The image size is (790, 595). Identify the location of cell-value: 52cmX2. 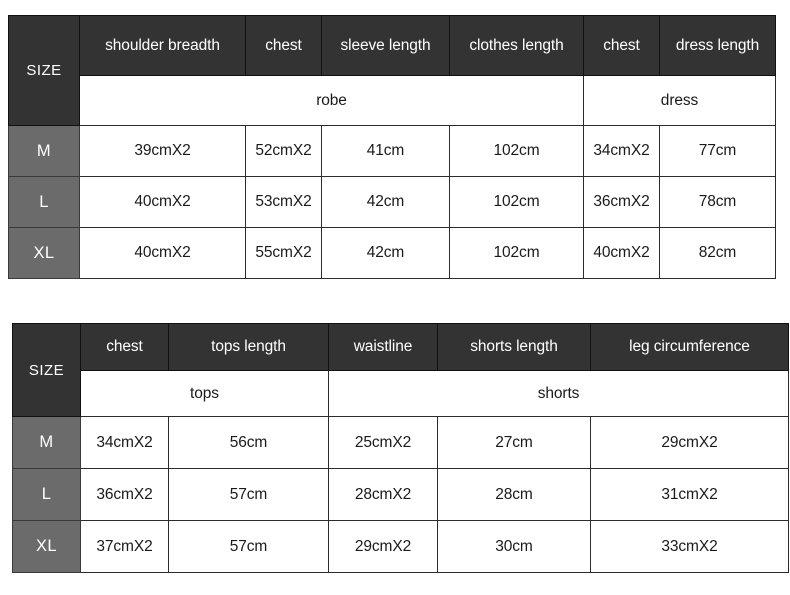
(283, 151).